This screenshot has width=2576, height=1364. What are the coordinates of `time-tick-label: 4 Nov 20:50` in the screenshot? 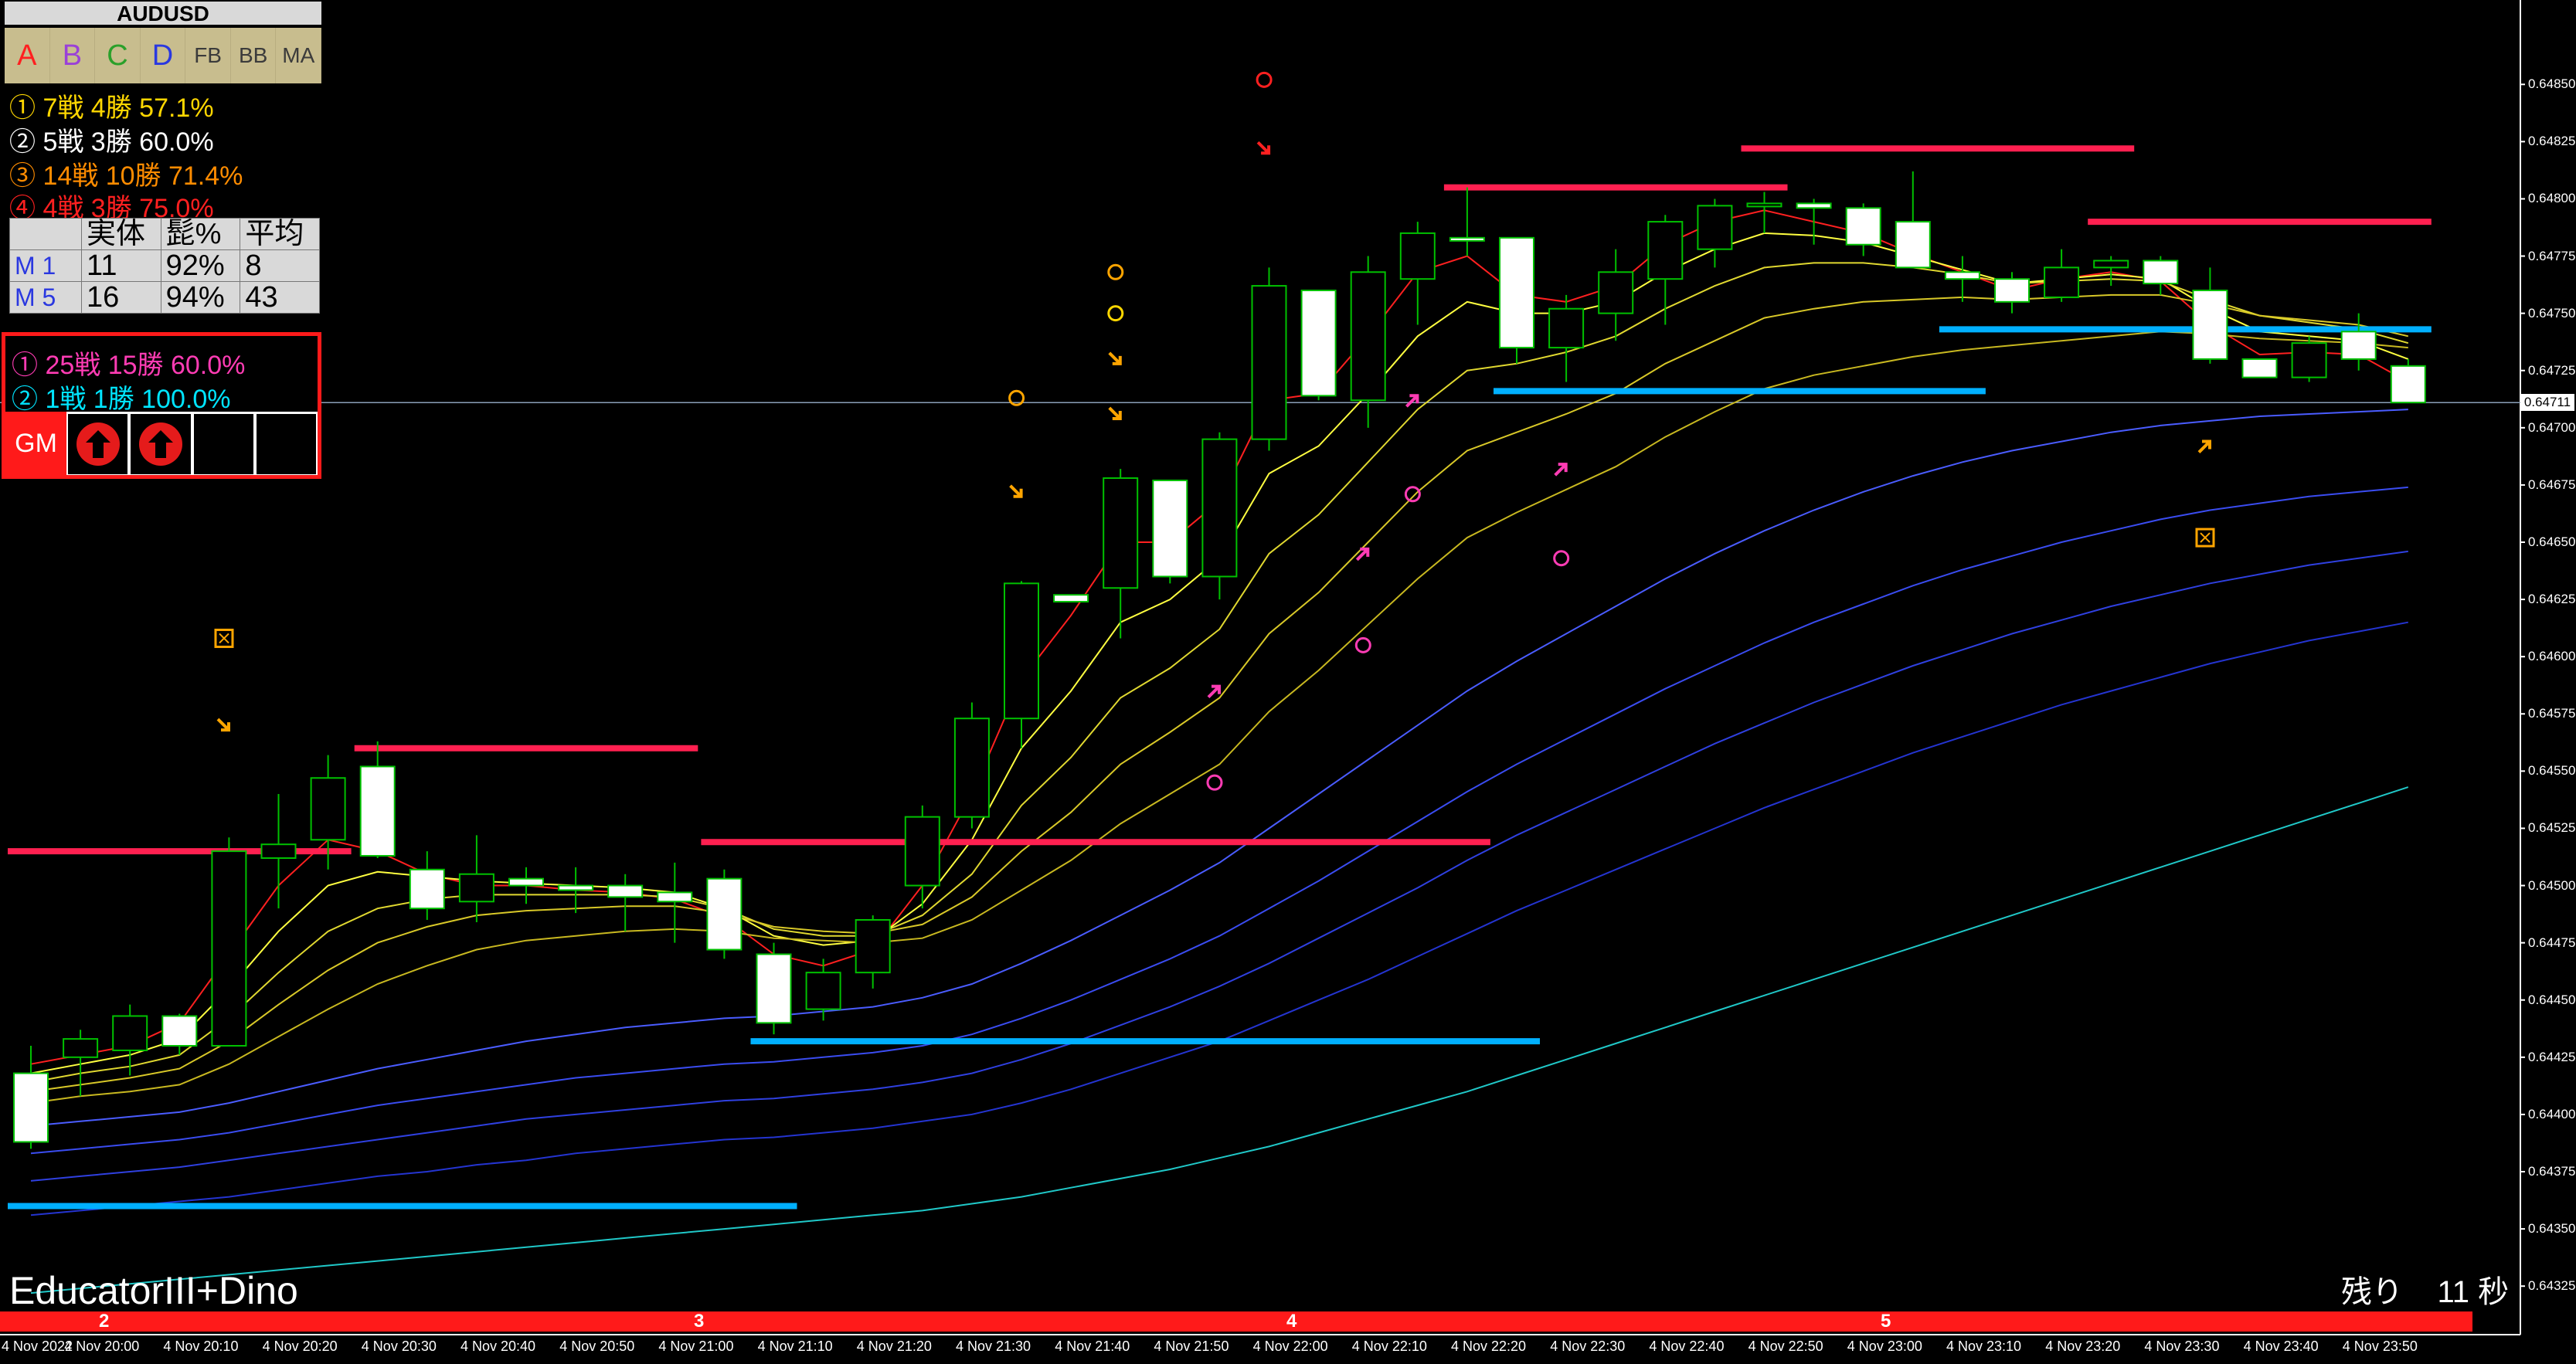 It's located at (597, 1346).